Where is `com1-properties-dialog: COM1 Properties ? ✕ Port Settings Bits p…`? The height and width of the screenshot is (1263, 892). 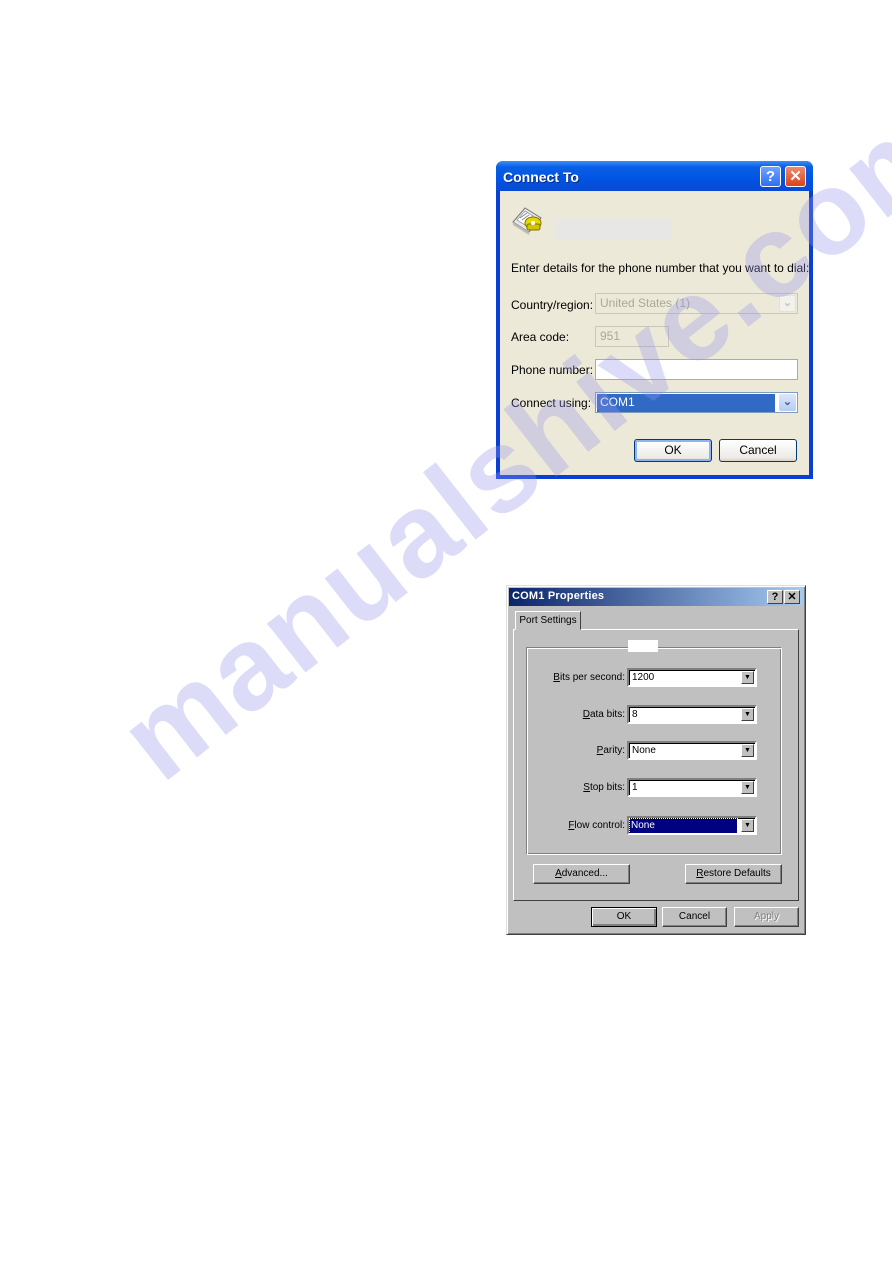 com1-properties-dialog: COM1 Properties ? ✕ Port Settings Bits p… is located at coordinates (656, 760).